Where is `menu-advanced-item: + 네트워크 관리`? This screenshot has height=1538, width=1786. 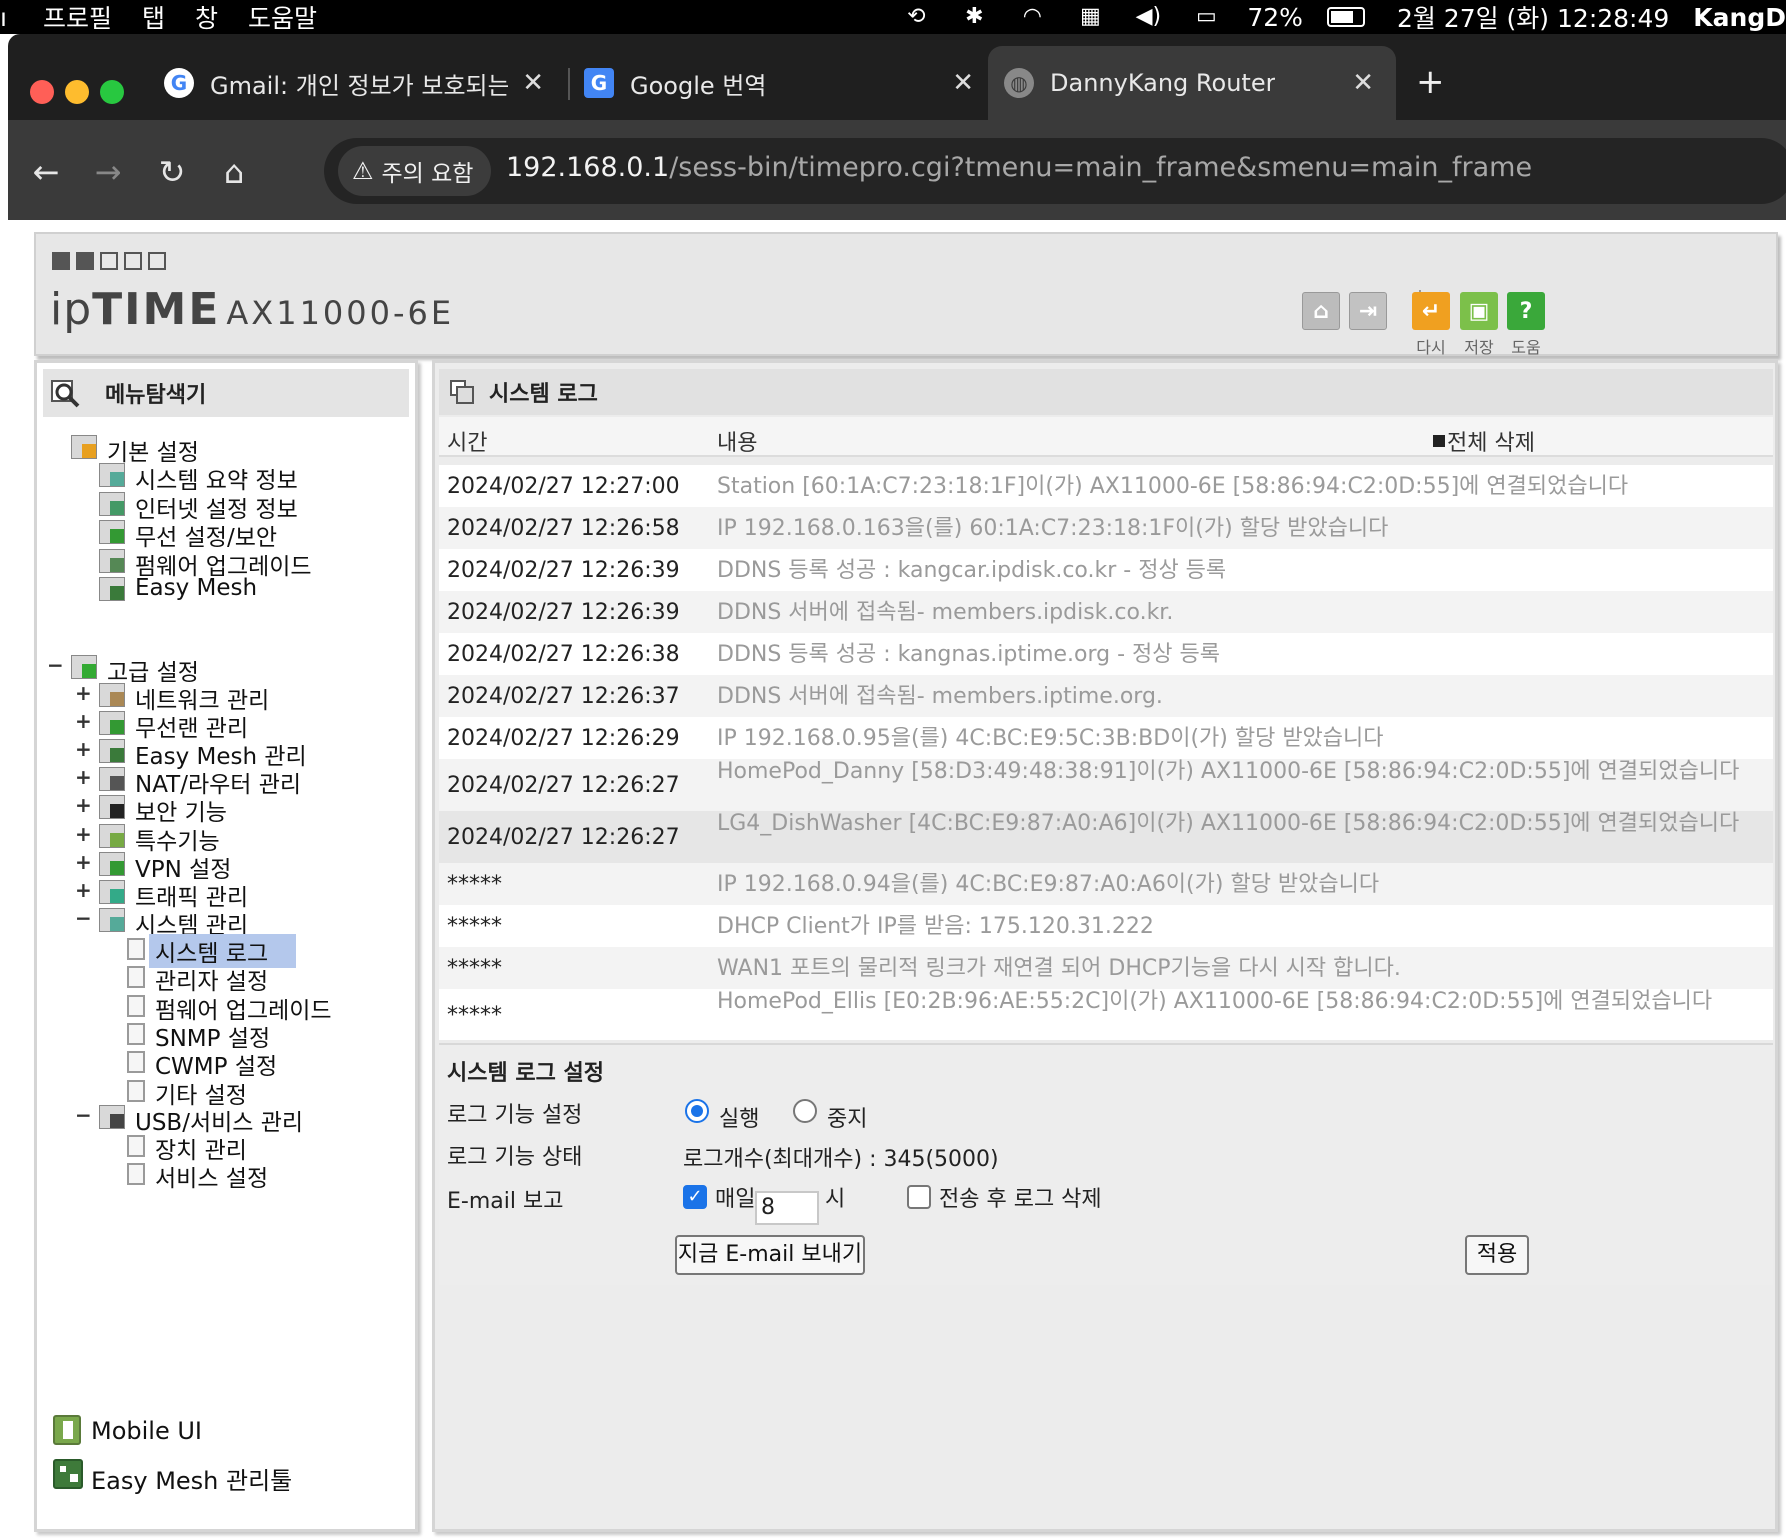 menu-advanced-item: + 네트워크 관리 is located at coordinates (237, 697).